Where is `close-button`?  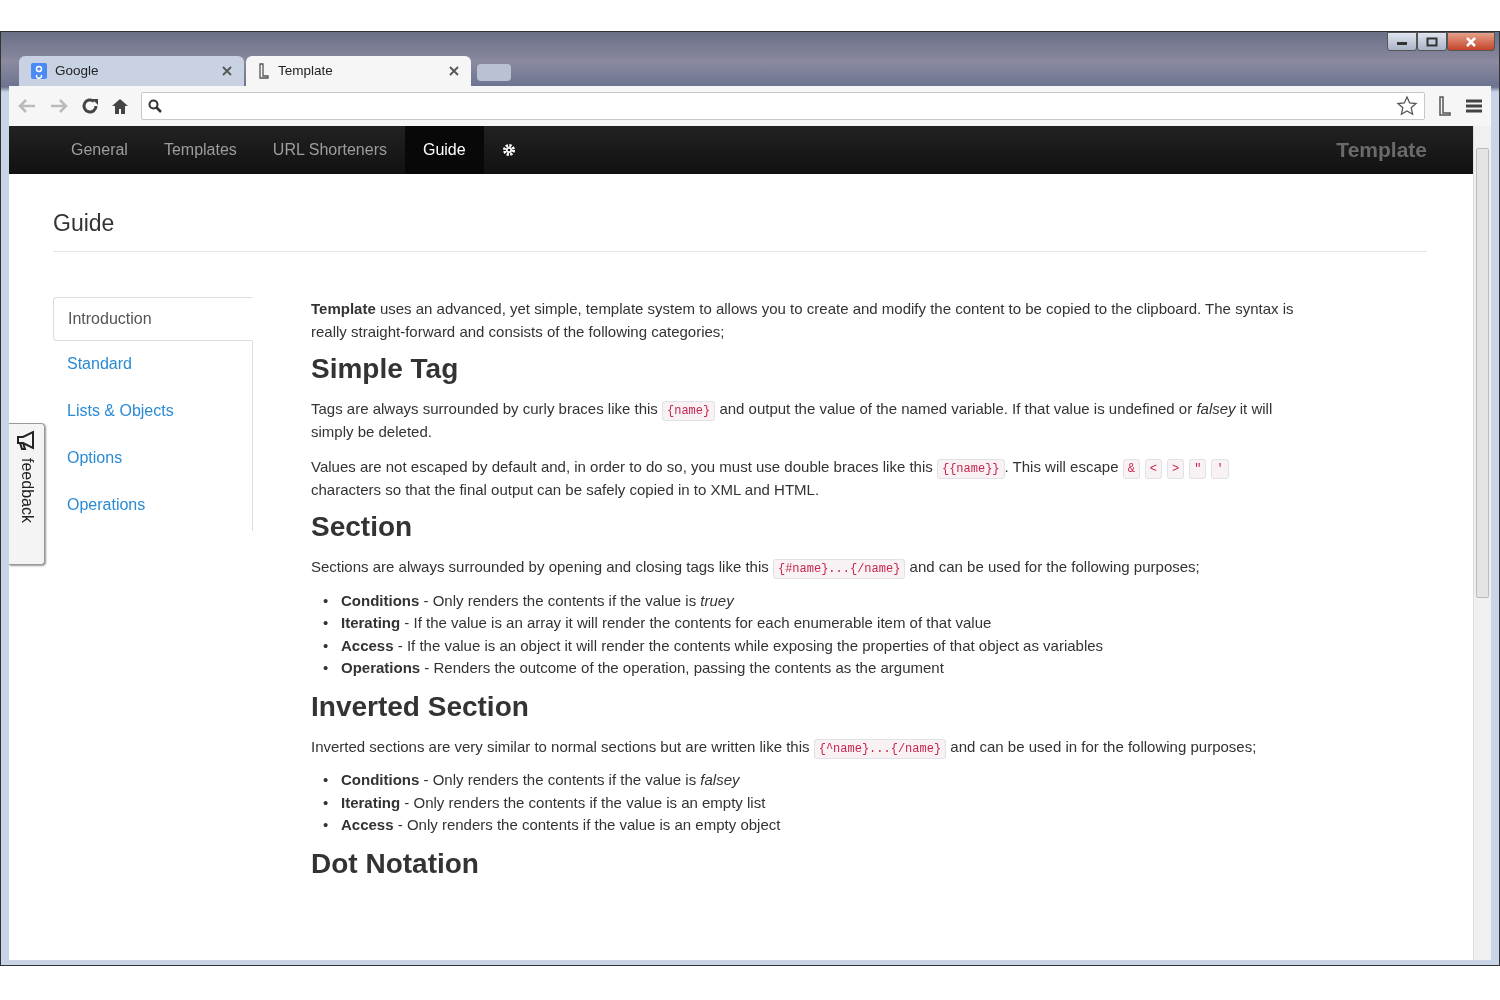 close-button is located at coordinates (1471, 41).